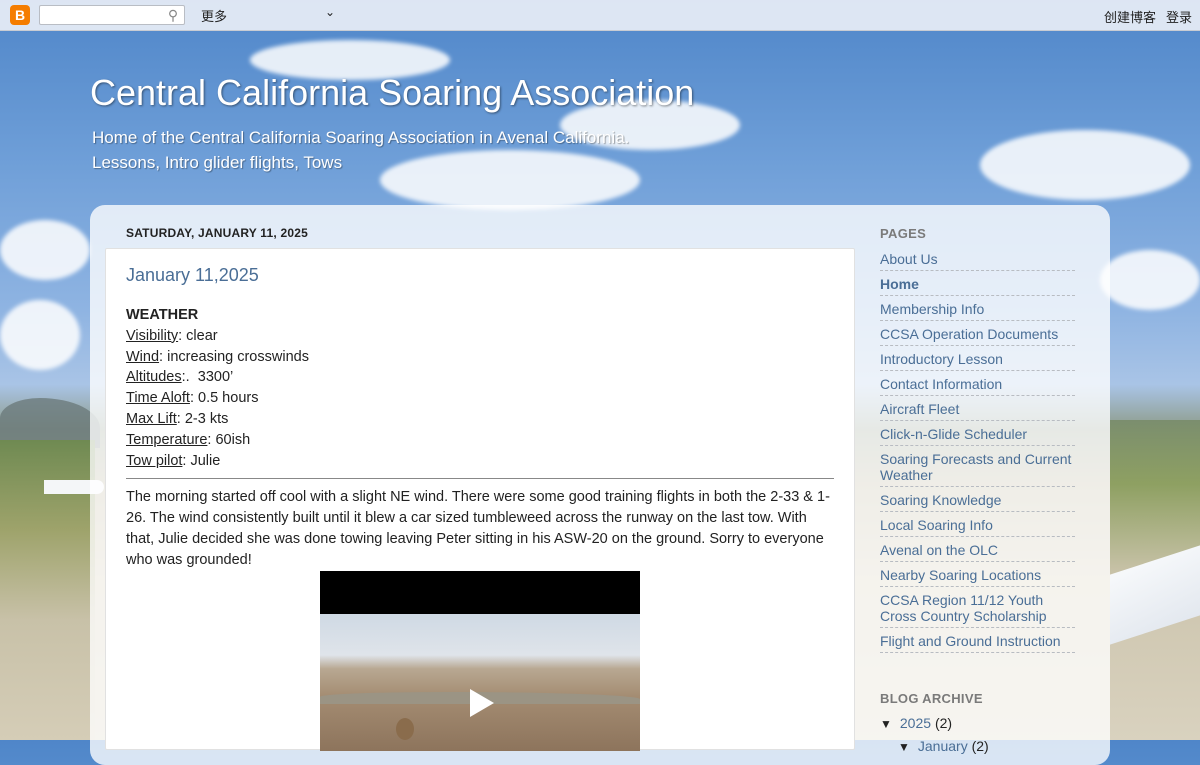 The image size is (1200, 765). What do you see at coordinates (112, 15) in the screenshot?
I see `search-input: ⚲` at bounding box center [112, 15].